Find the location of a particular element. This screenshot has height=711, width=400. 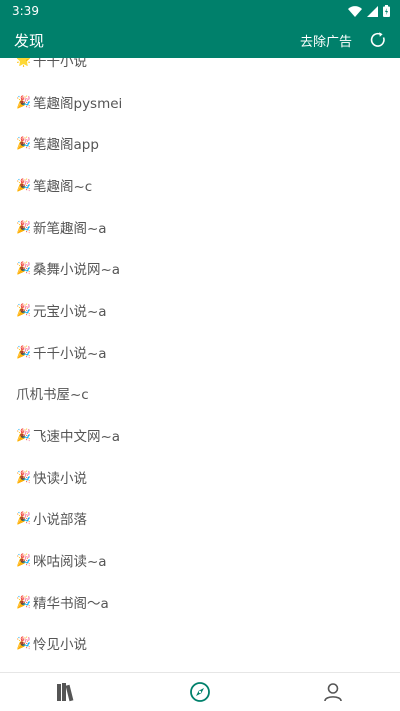

list-item-label: 咪咕阅读~a is located at coordinates (70, 562).